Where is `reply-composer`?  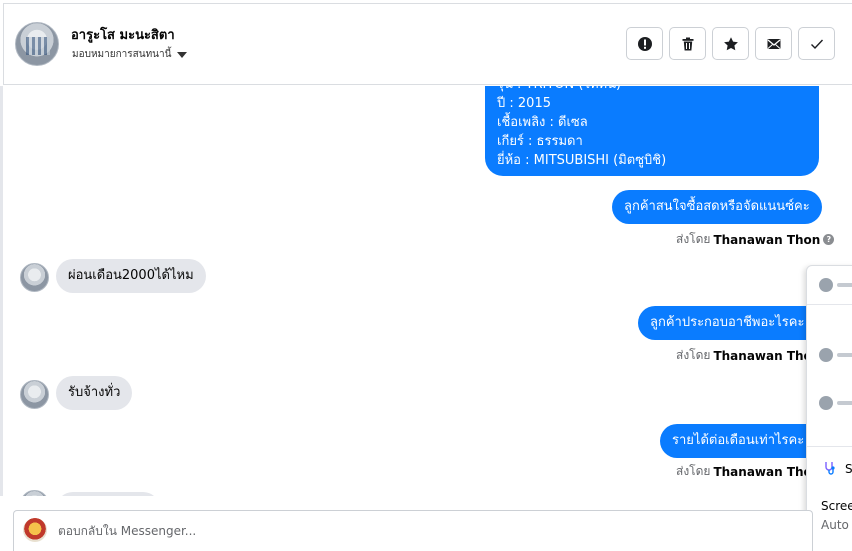 reply-composer is located at coordinates (413, 530).